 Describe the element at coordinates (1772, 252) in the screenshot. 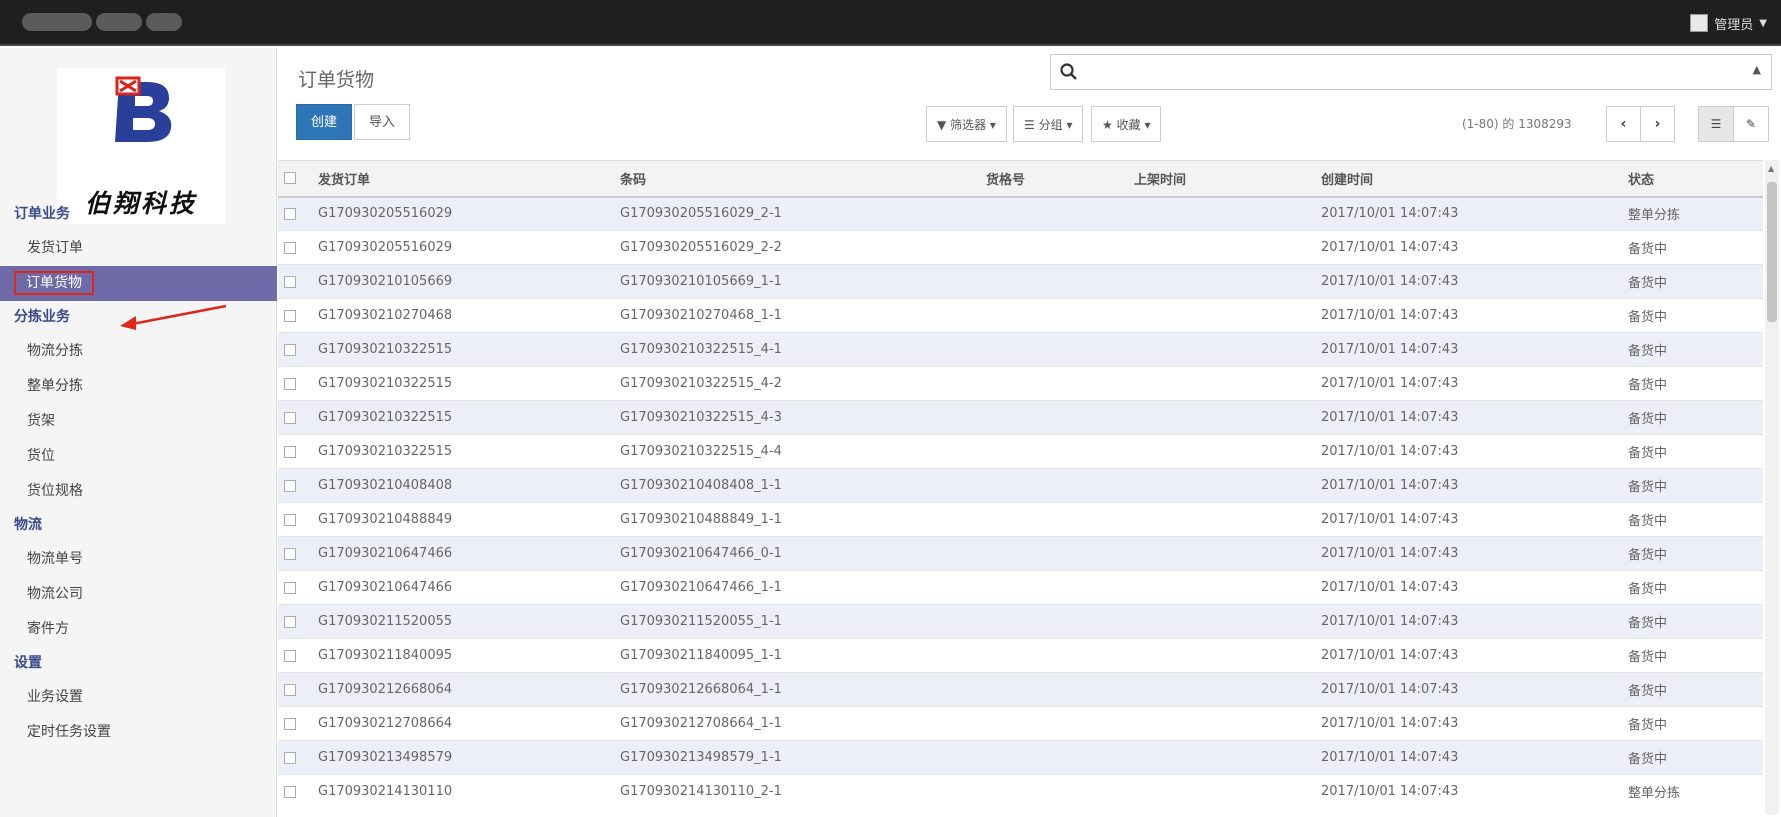

I see `scrollbar-thumb` at that location.